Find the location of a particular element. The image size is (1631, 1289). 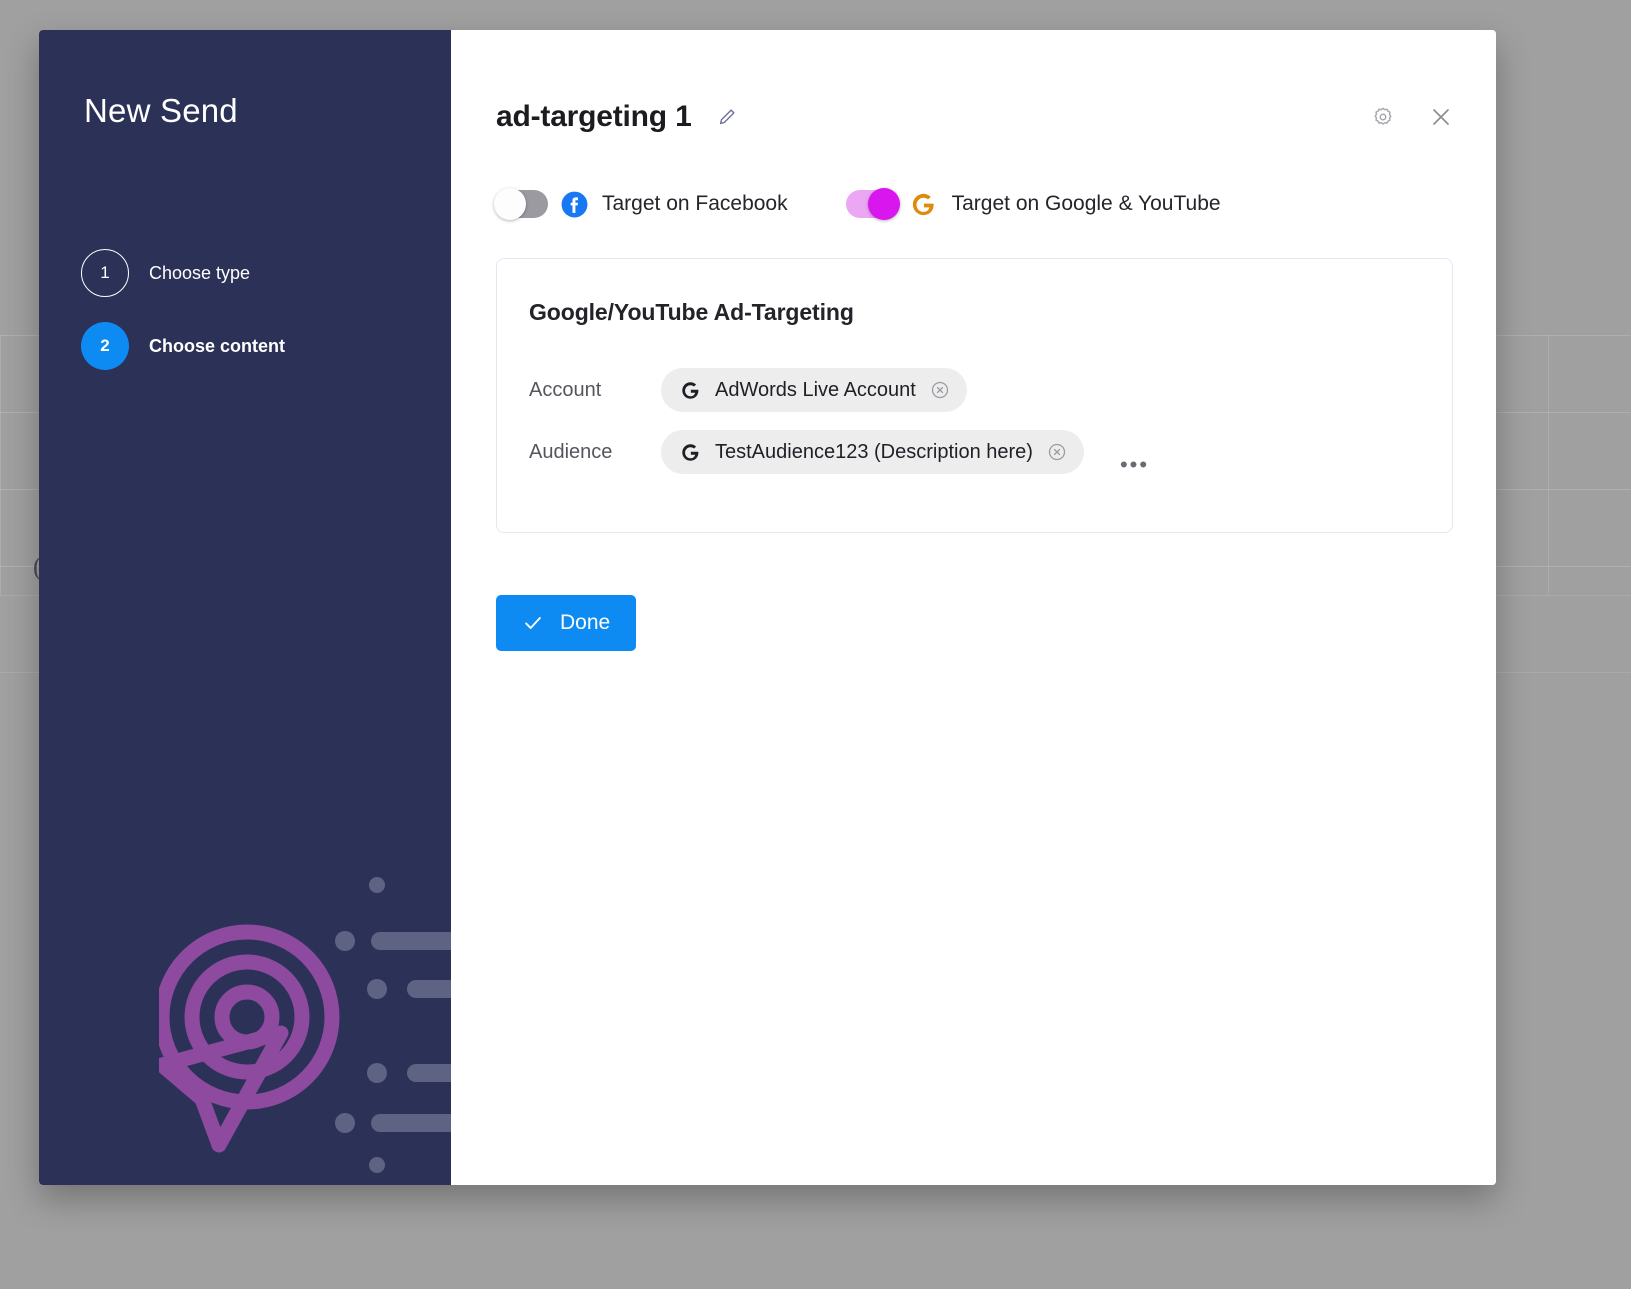

done-button: Done is located at coordinates (566, 623).